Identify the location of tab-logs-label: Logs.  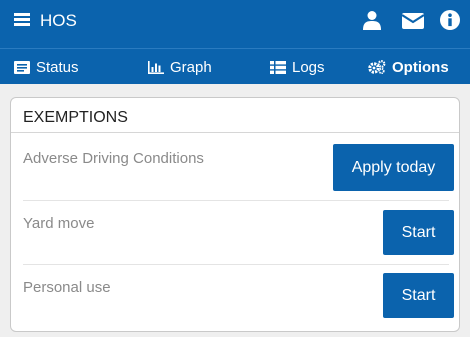
(308, 67).